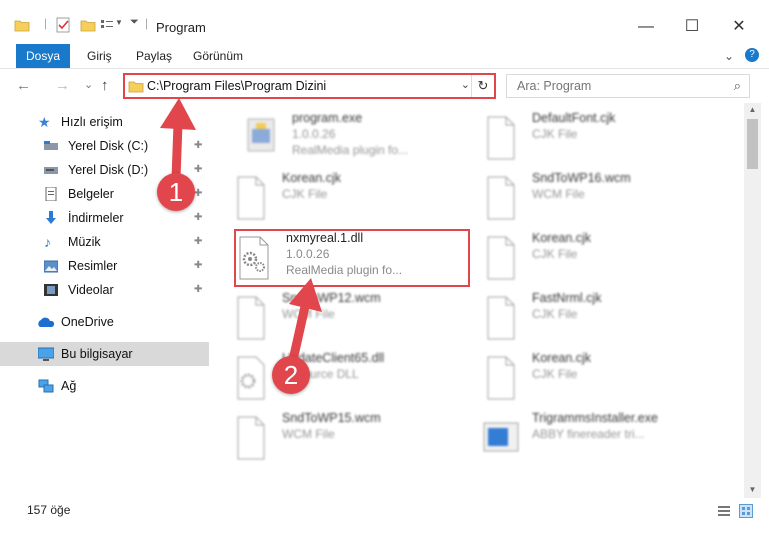  Describe the element at coordinates (241, 231) in the screenshot. I see `annotation-arrows` at that location.